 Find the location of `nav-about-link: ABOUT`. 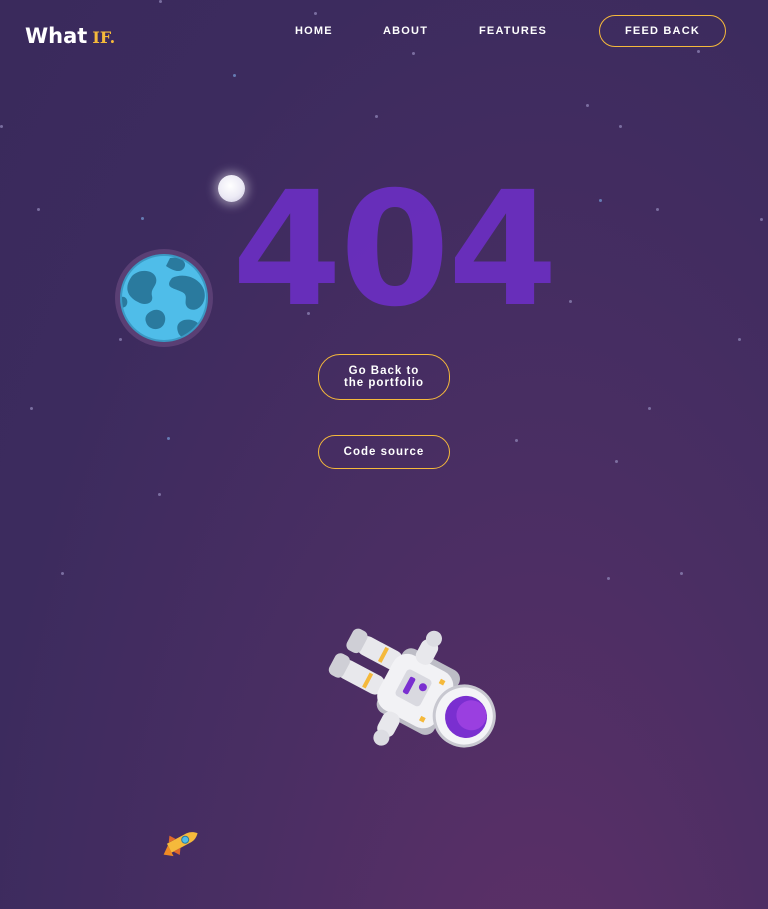

nav-about-link: ABOUT is located at coordinates (405, 31).